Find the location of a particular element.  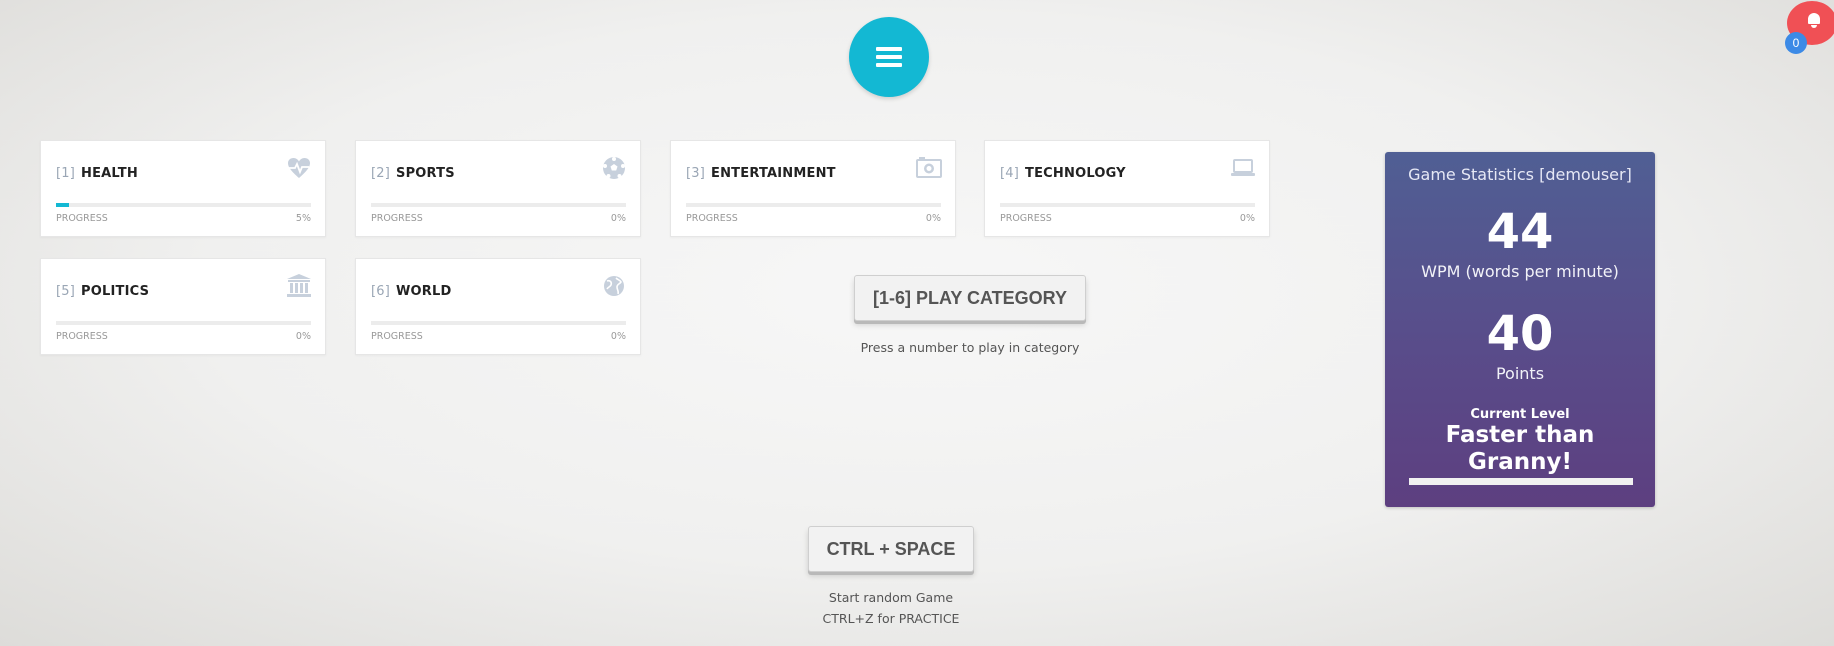

current-level-label: Current Level is located at coordinates (1520, 414).